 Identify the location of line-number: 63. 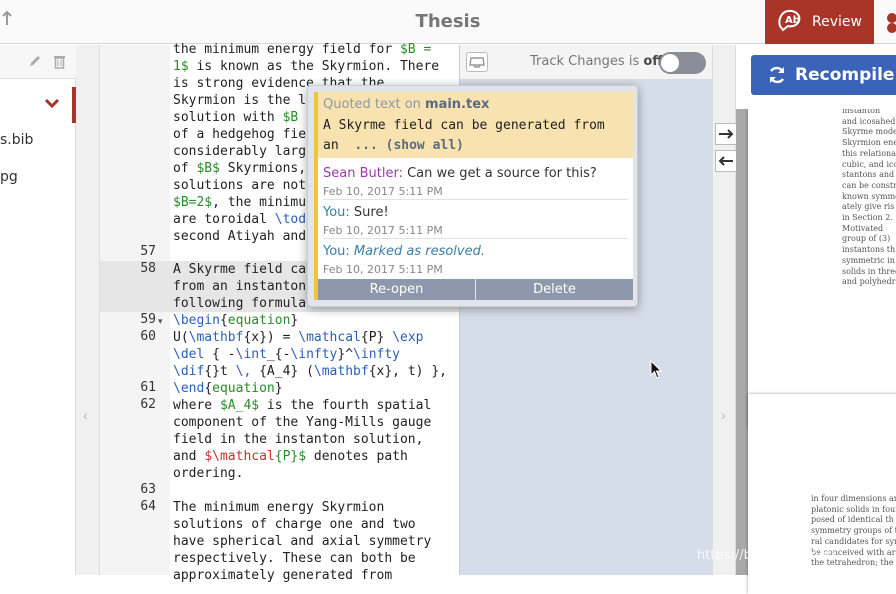
(148, 489).